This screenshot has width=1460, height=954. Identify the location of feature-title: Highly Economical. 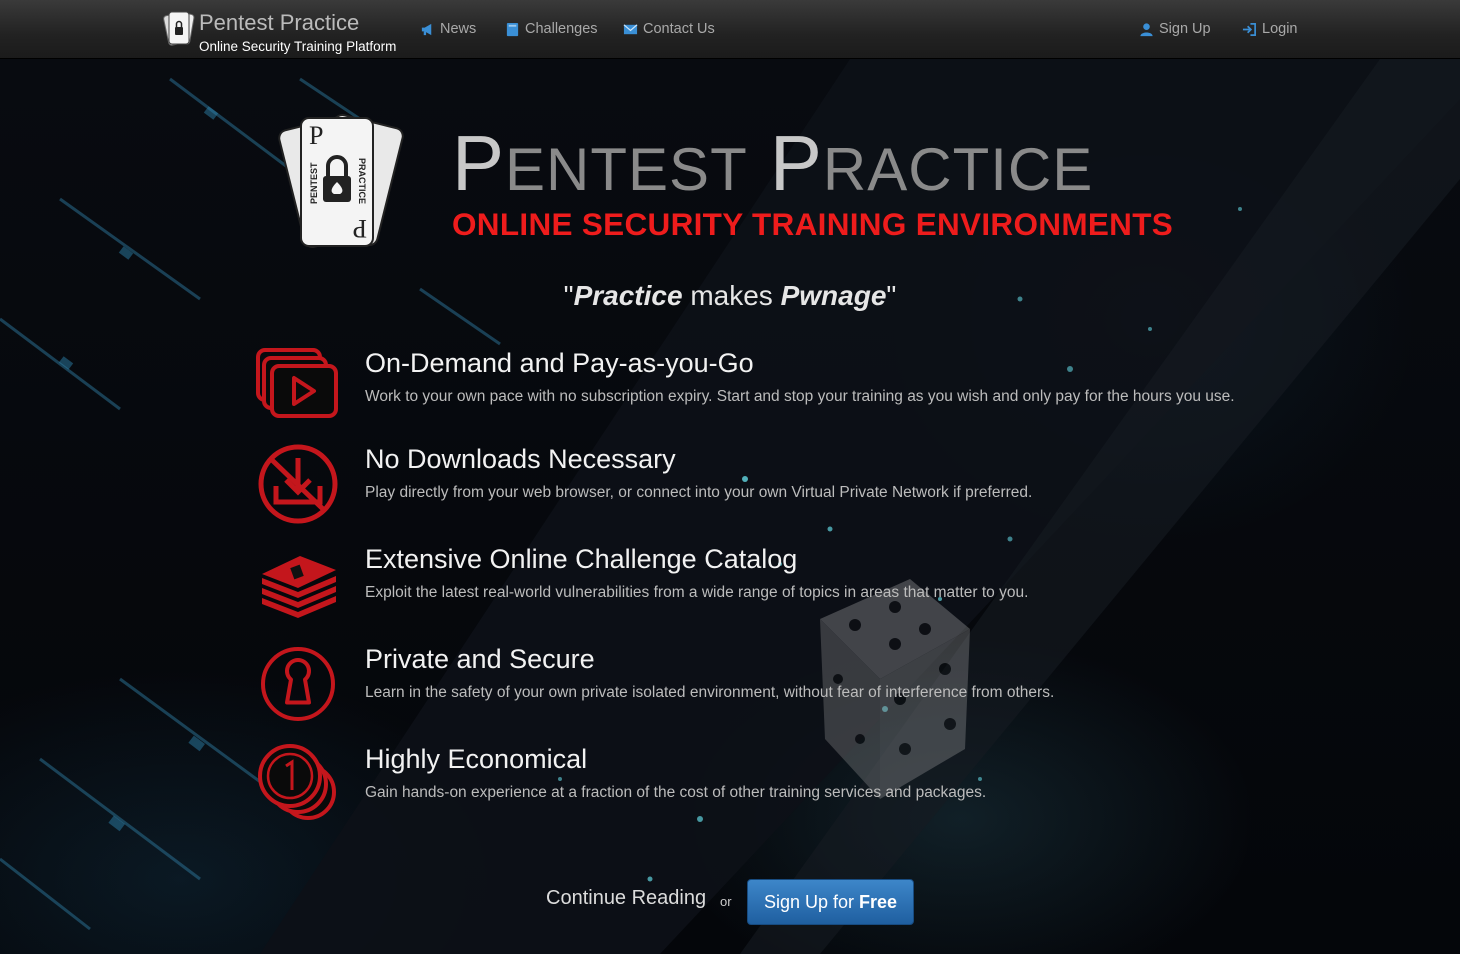
(476, 759).